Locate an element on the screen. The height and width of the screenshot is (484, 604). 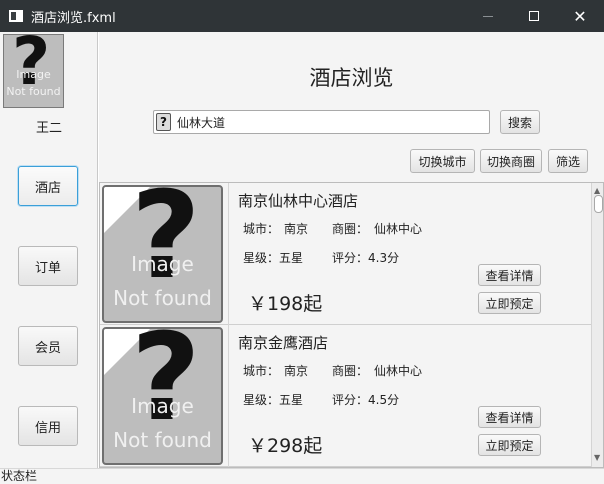
nav-member-button: 会员 is located at coordinates (48, 346).